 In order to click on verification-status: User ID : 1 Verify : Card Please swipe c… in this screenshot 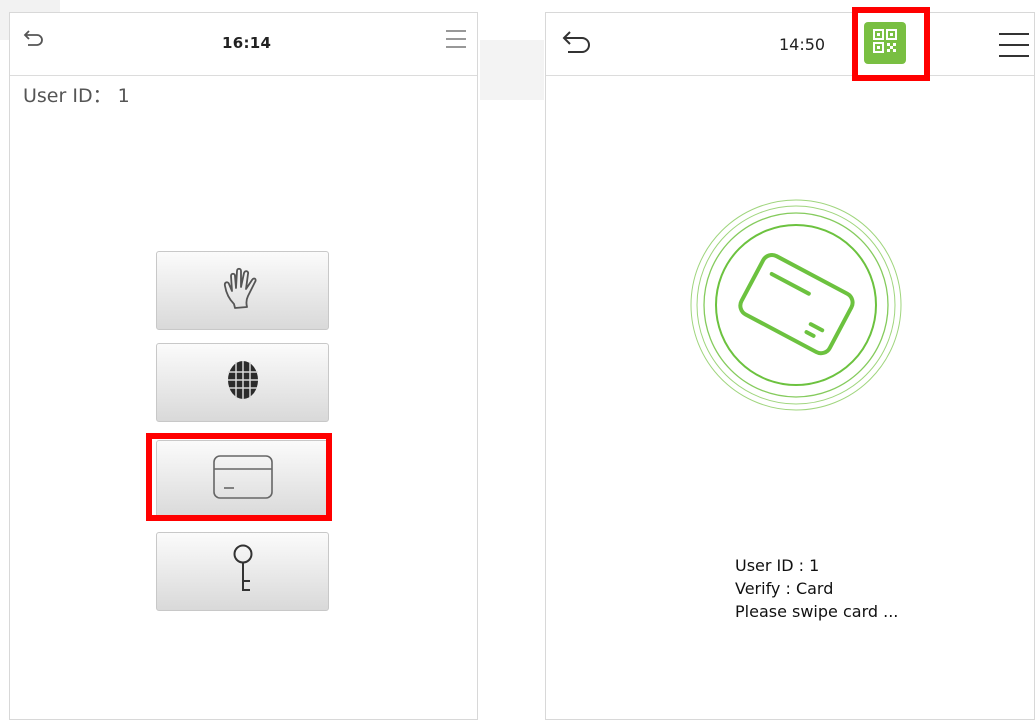, I will do `click(816, 588)`.